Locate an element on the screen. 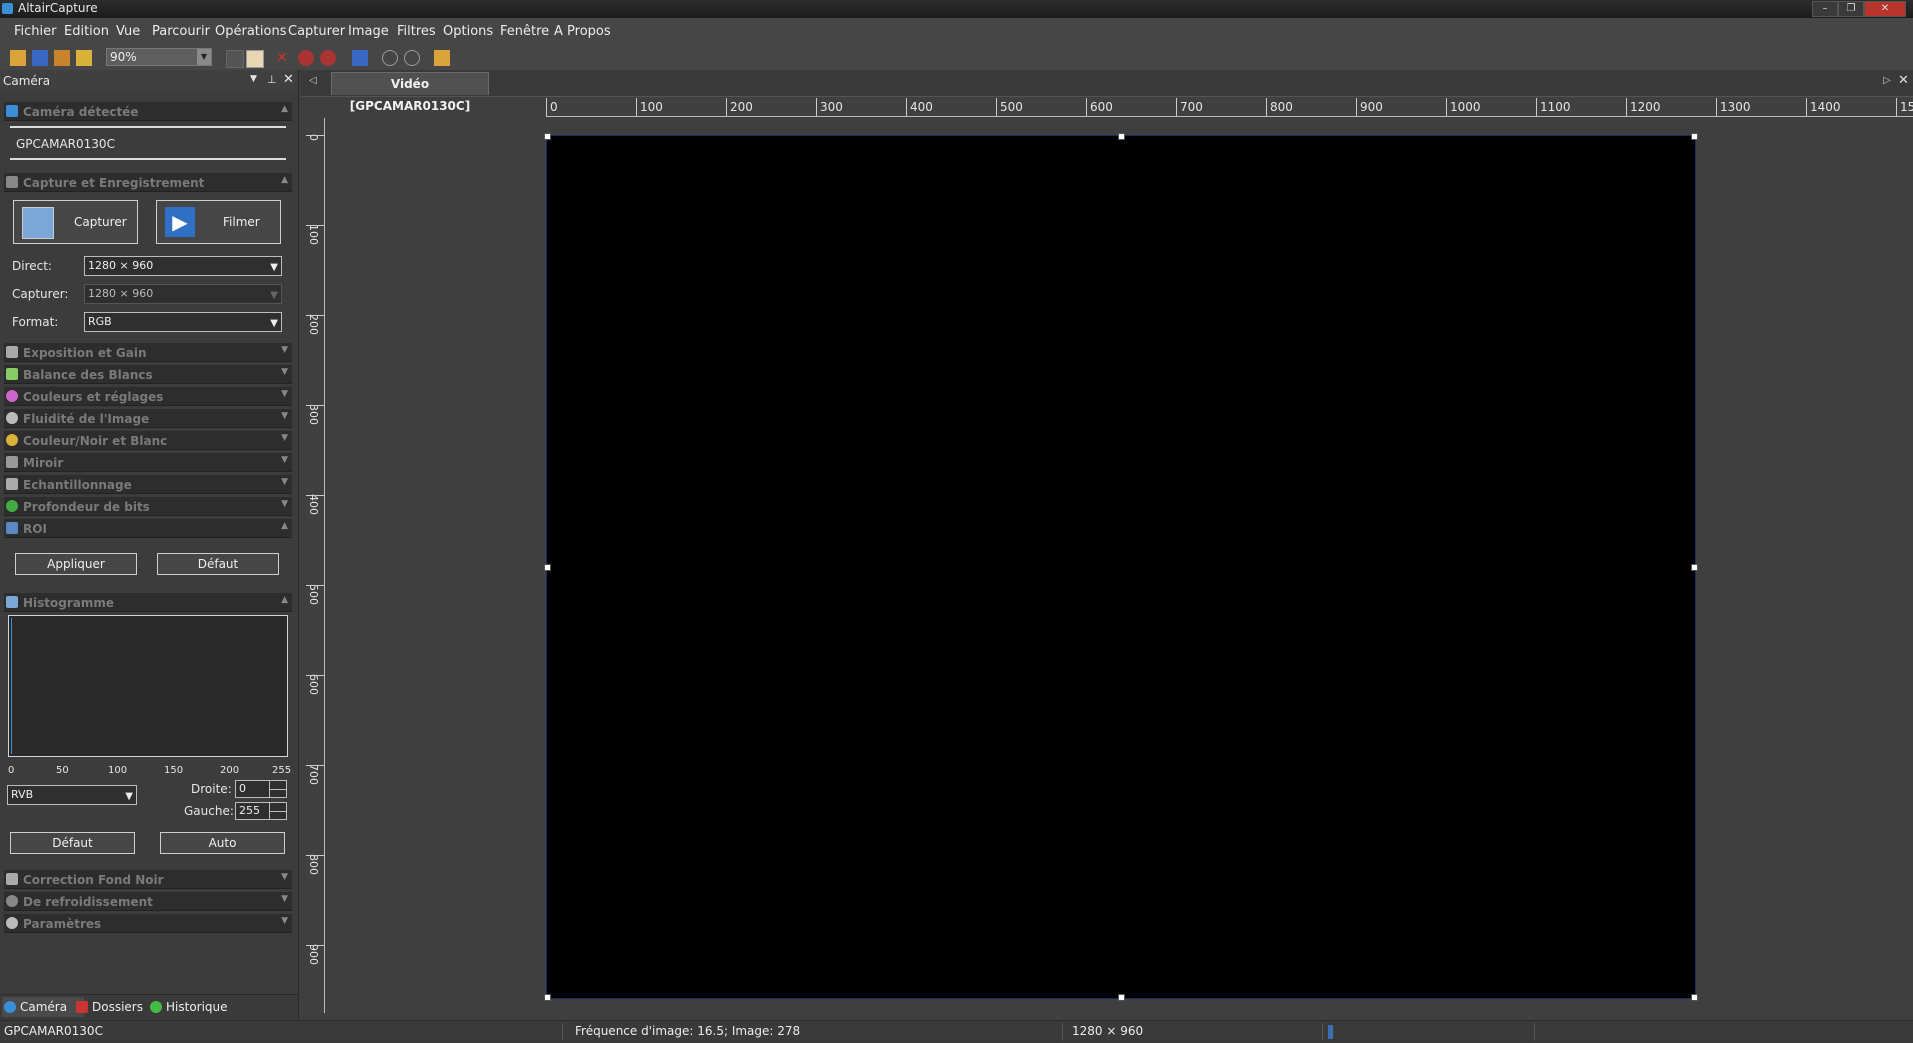 The width and height of the screenshot is (1913, 1043). histogram-tick: 50 is located at coordinates (62, 770).